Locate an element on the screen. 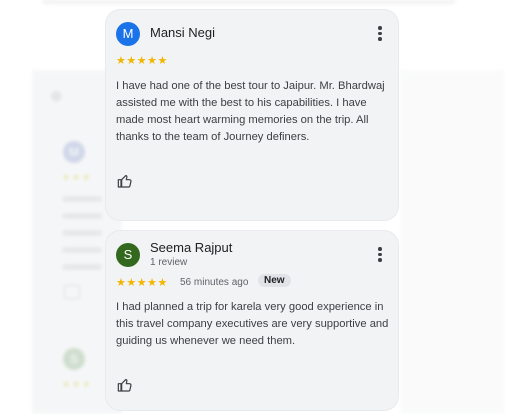 This screenshot has width=505, height=414. avatar: M is located at coordinates (128, 34).